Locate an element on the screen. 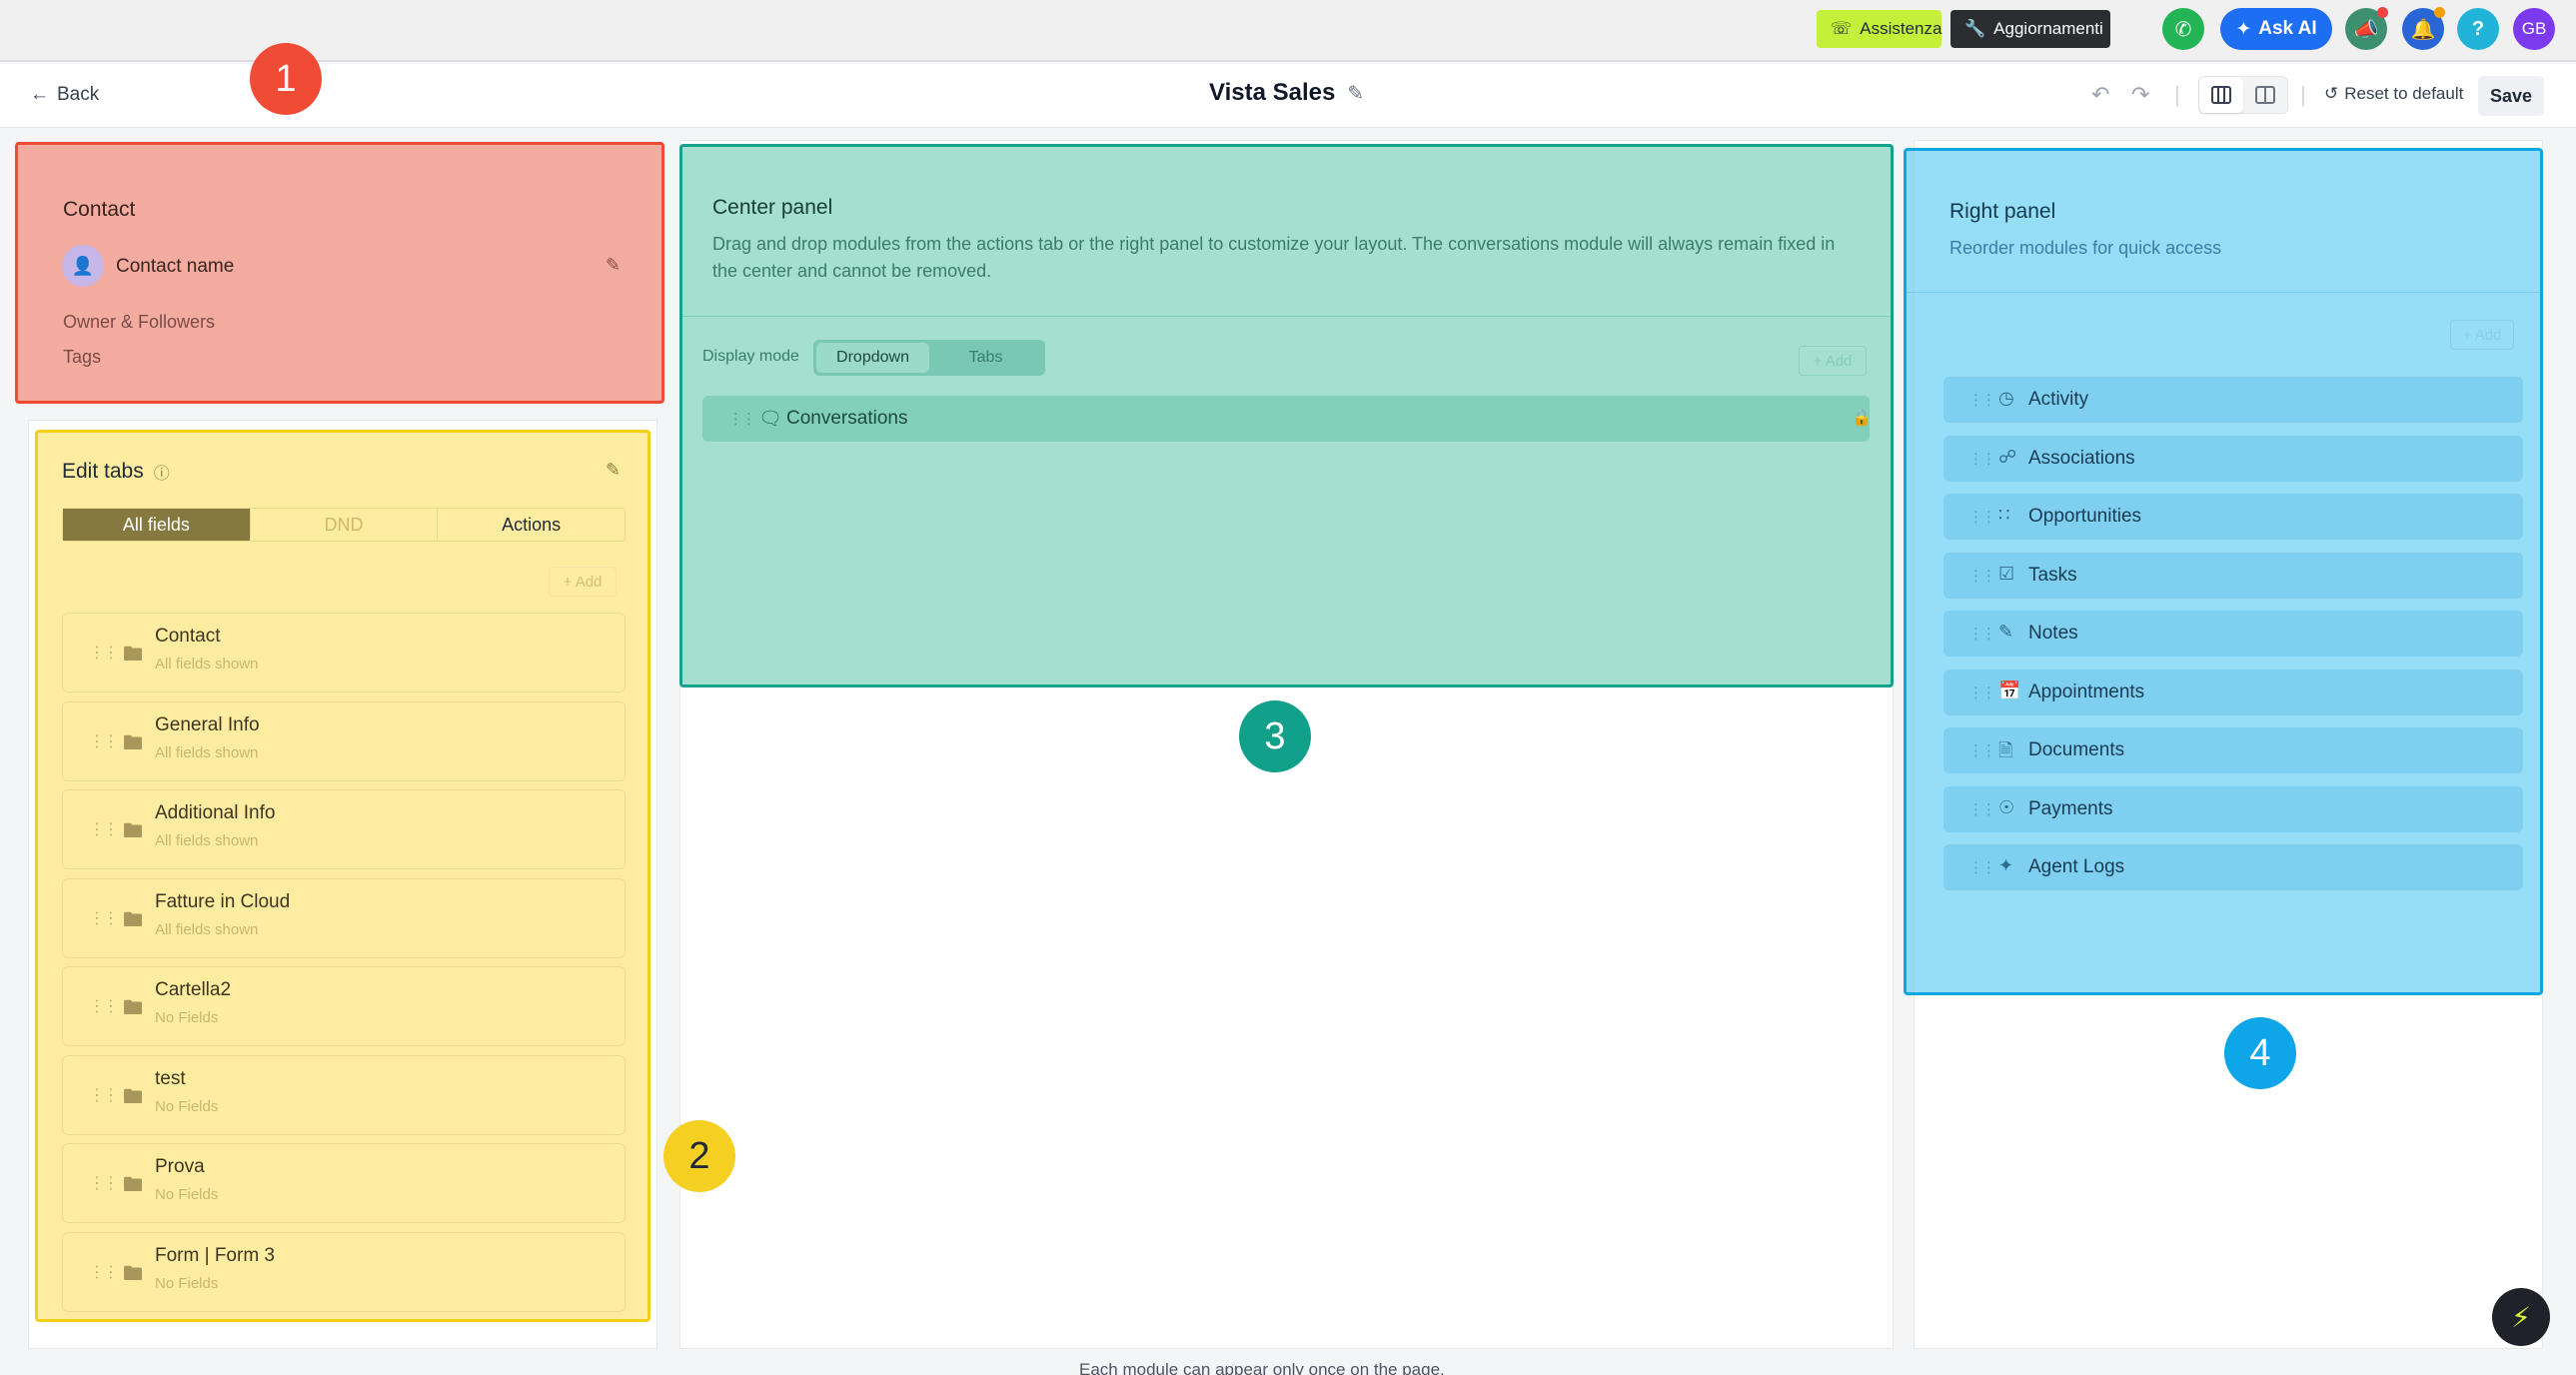 This screenshot has height=1375, width=2576. help-button: ? is located at coordinates (2478, 29).